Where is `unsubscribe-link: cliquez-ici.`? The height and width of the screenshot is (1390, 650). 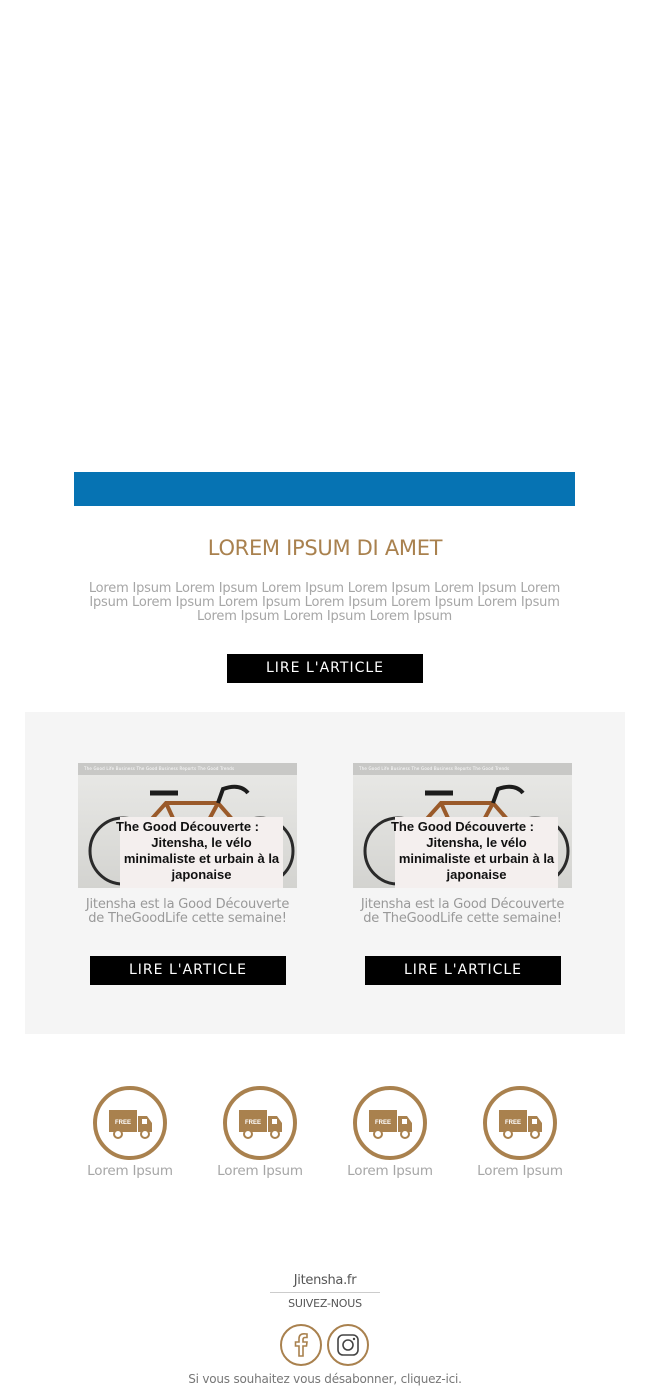 unsubscribe-link: cliquez-ici. is located at coordinates (431, 1379).